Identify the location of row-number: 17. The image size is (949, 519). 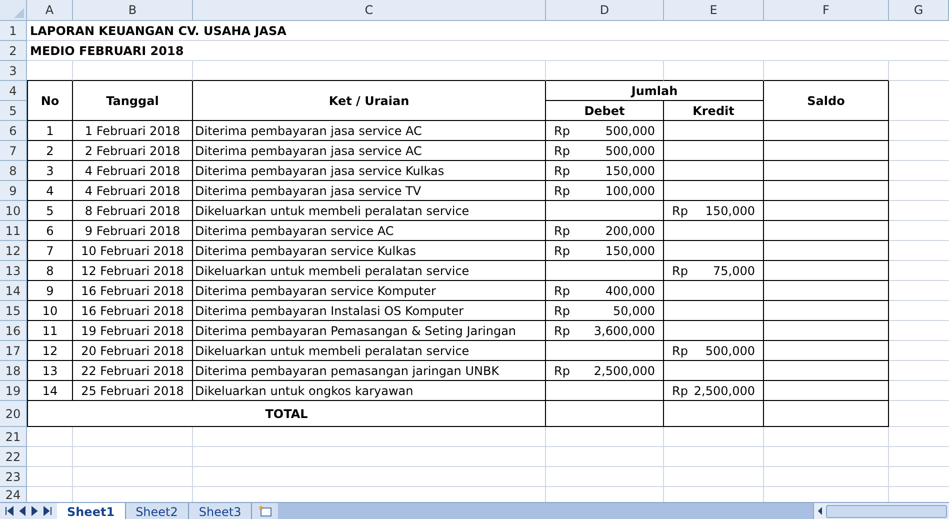
(13, 351).